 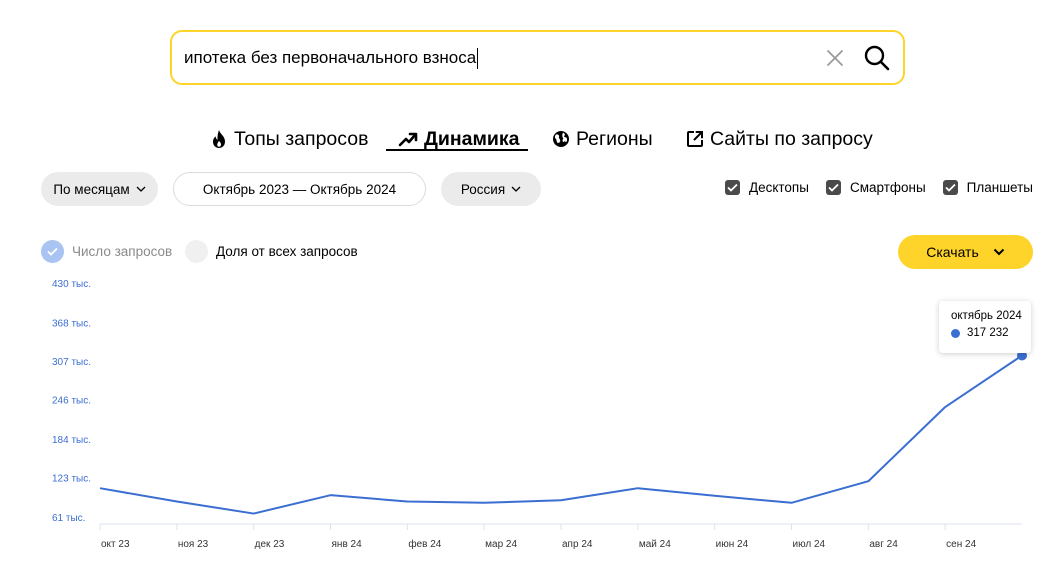 I want to click on metric-share: Доля от всех запросов, so click(x=271, y=251).